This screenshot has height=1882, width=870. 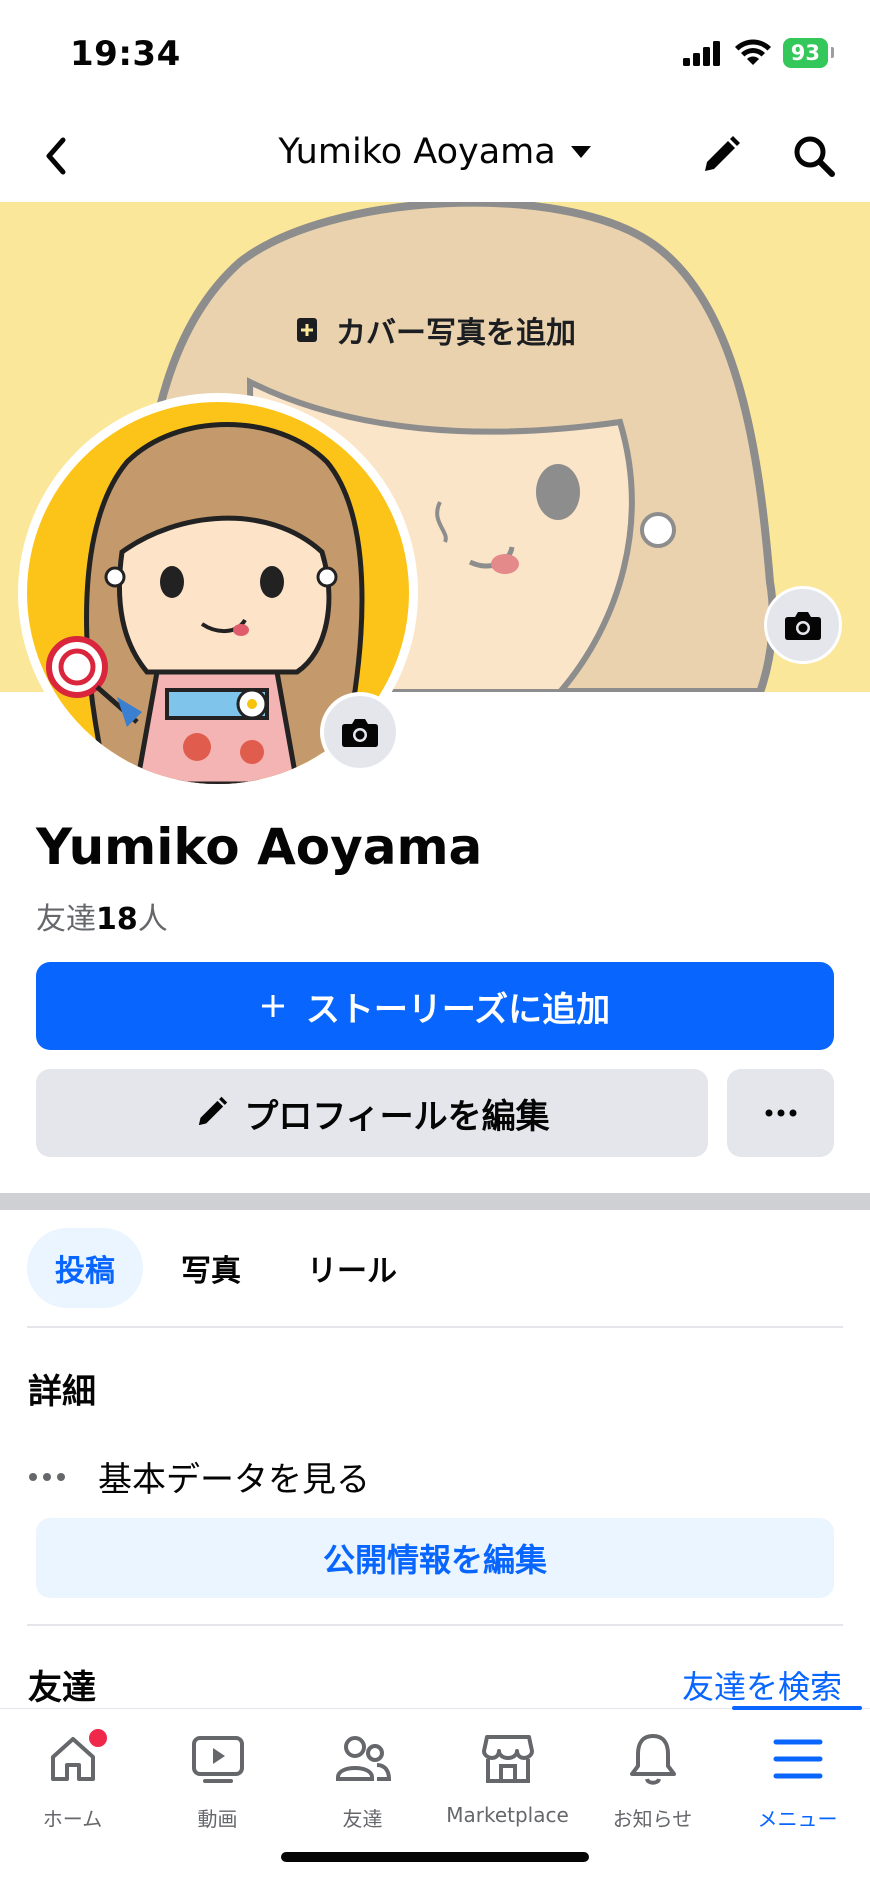 What do you see at coordinates (234, 1480) in the screenshot?
I see `basic-data-label: 基本データを見る` at bounding box center [234, 1480].